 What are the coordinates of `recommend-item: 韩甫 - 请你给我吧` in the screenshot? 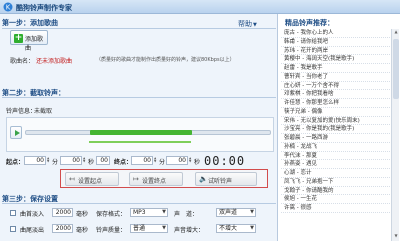 It's located at (335, 42).